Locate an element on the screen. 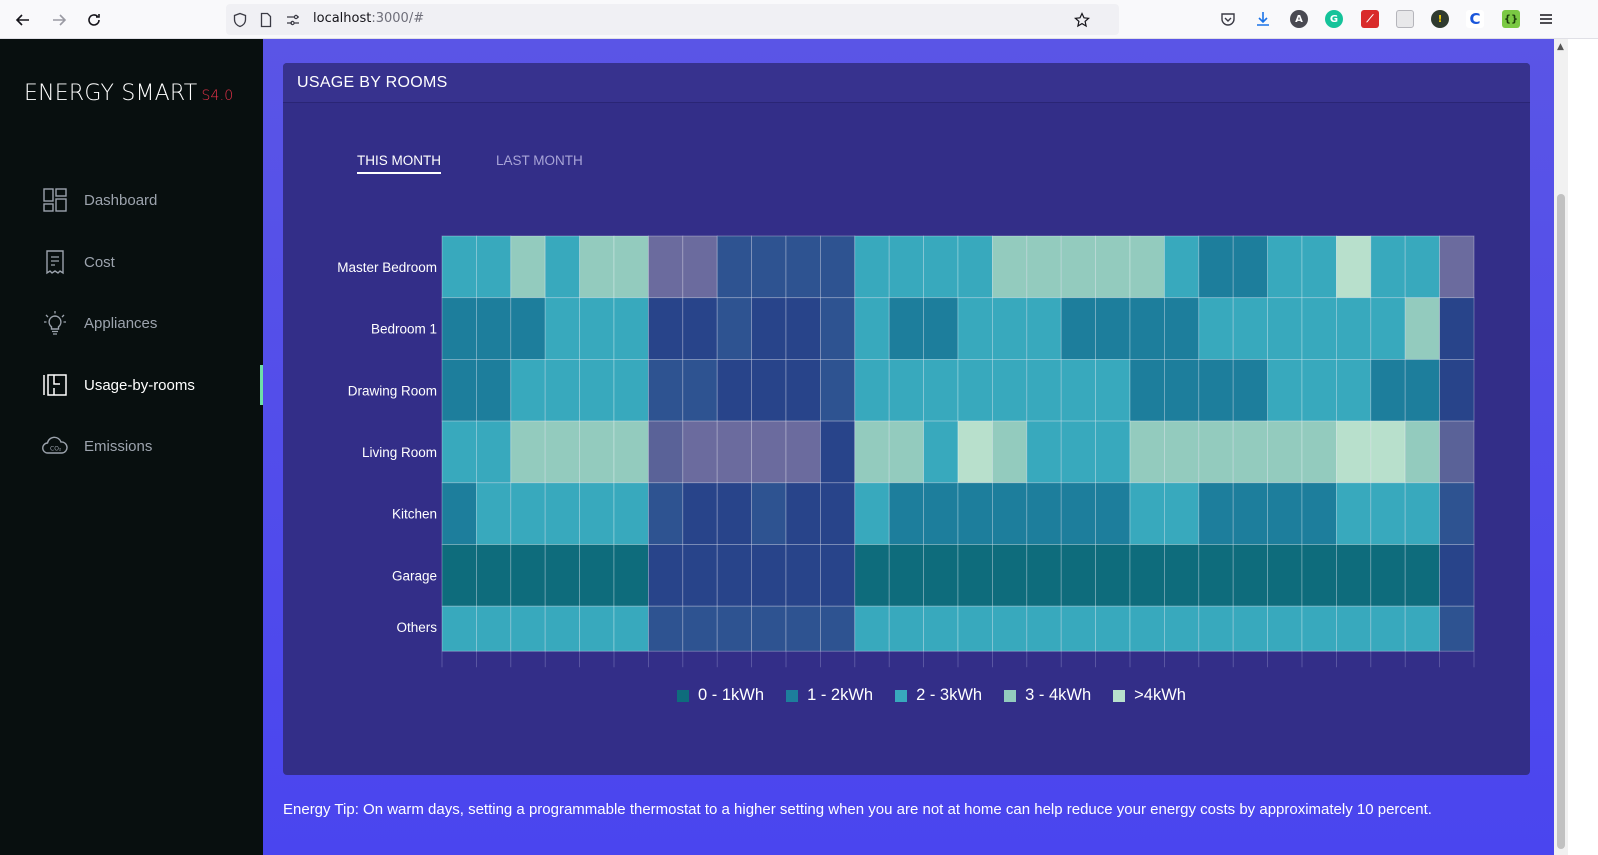 The image size is (1598, 855). json-extension-icon: {} is located at coordinates (1511, 19).